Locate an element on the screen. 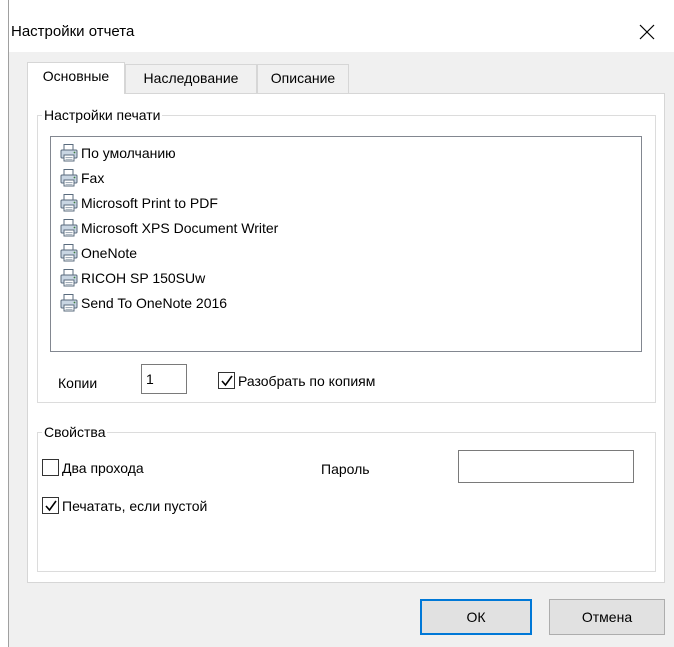 The image size is (674, 647). ok-button: ОК is located at coordinates (476, 617).